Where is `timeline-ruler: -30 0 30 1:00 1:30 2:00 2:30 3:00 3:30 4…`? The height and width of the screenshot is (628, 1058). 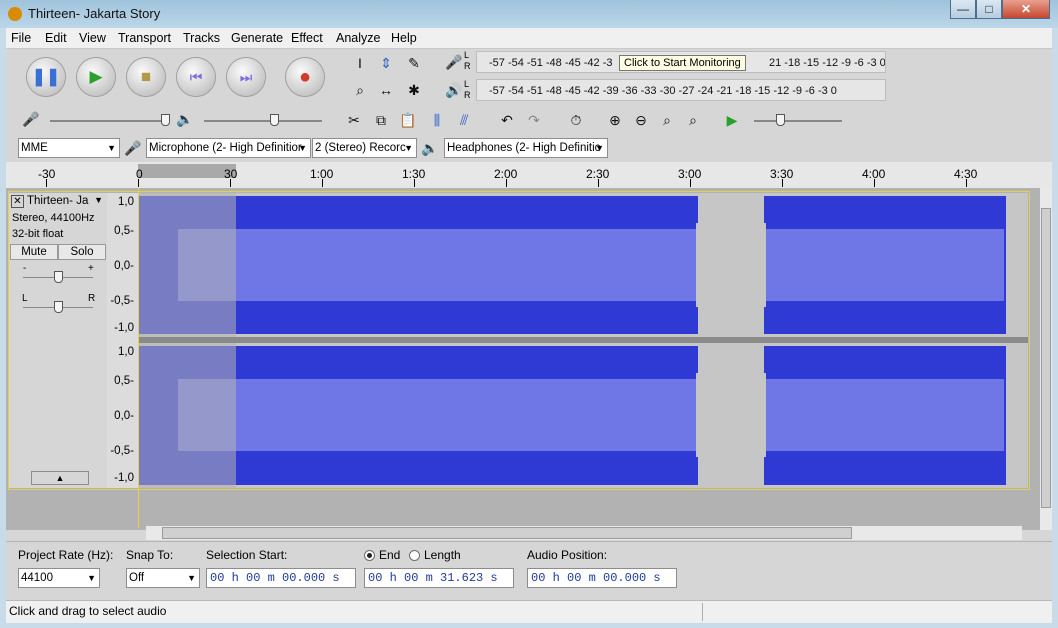 timeline-ruler: -30 0 30 1:00 1:30 2:00 2:30 3:00 3:30 4… is located at coordinates (529, 175).